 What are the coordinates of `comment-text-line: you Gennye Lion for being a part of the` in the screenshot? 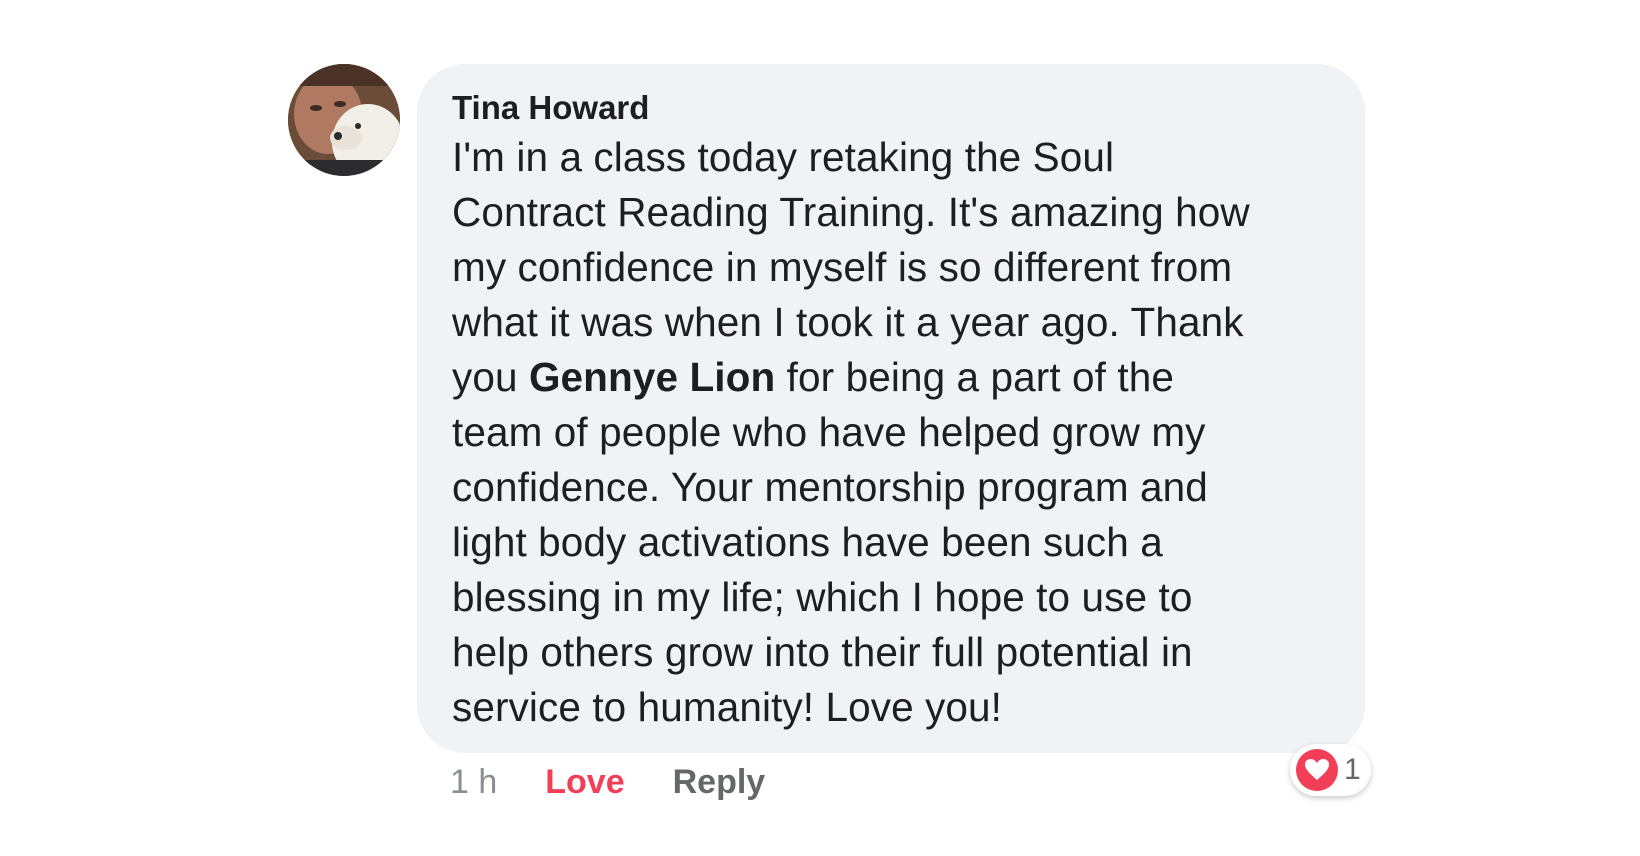 It's located at (890, 377).